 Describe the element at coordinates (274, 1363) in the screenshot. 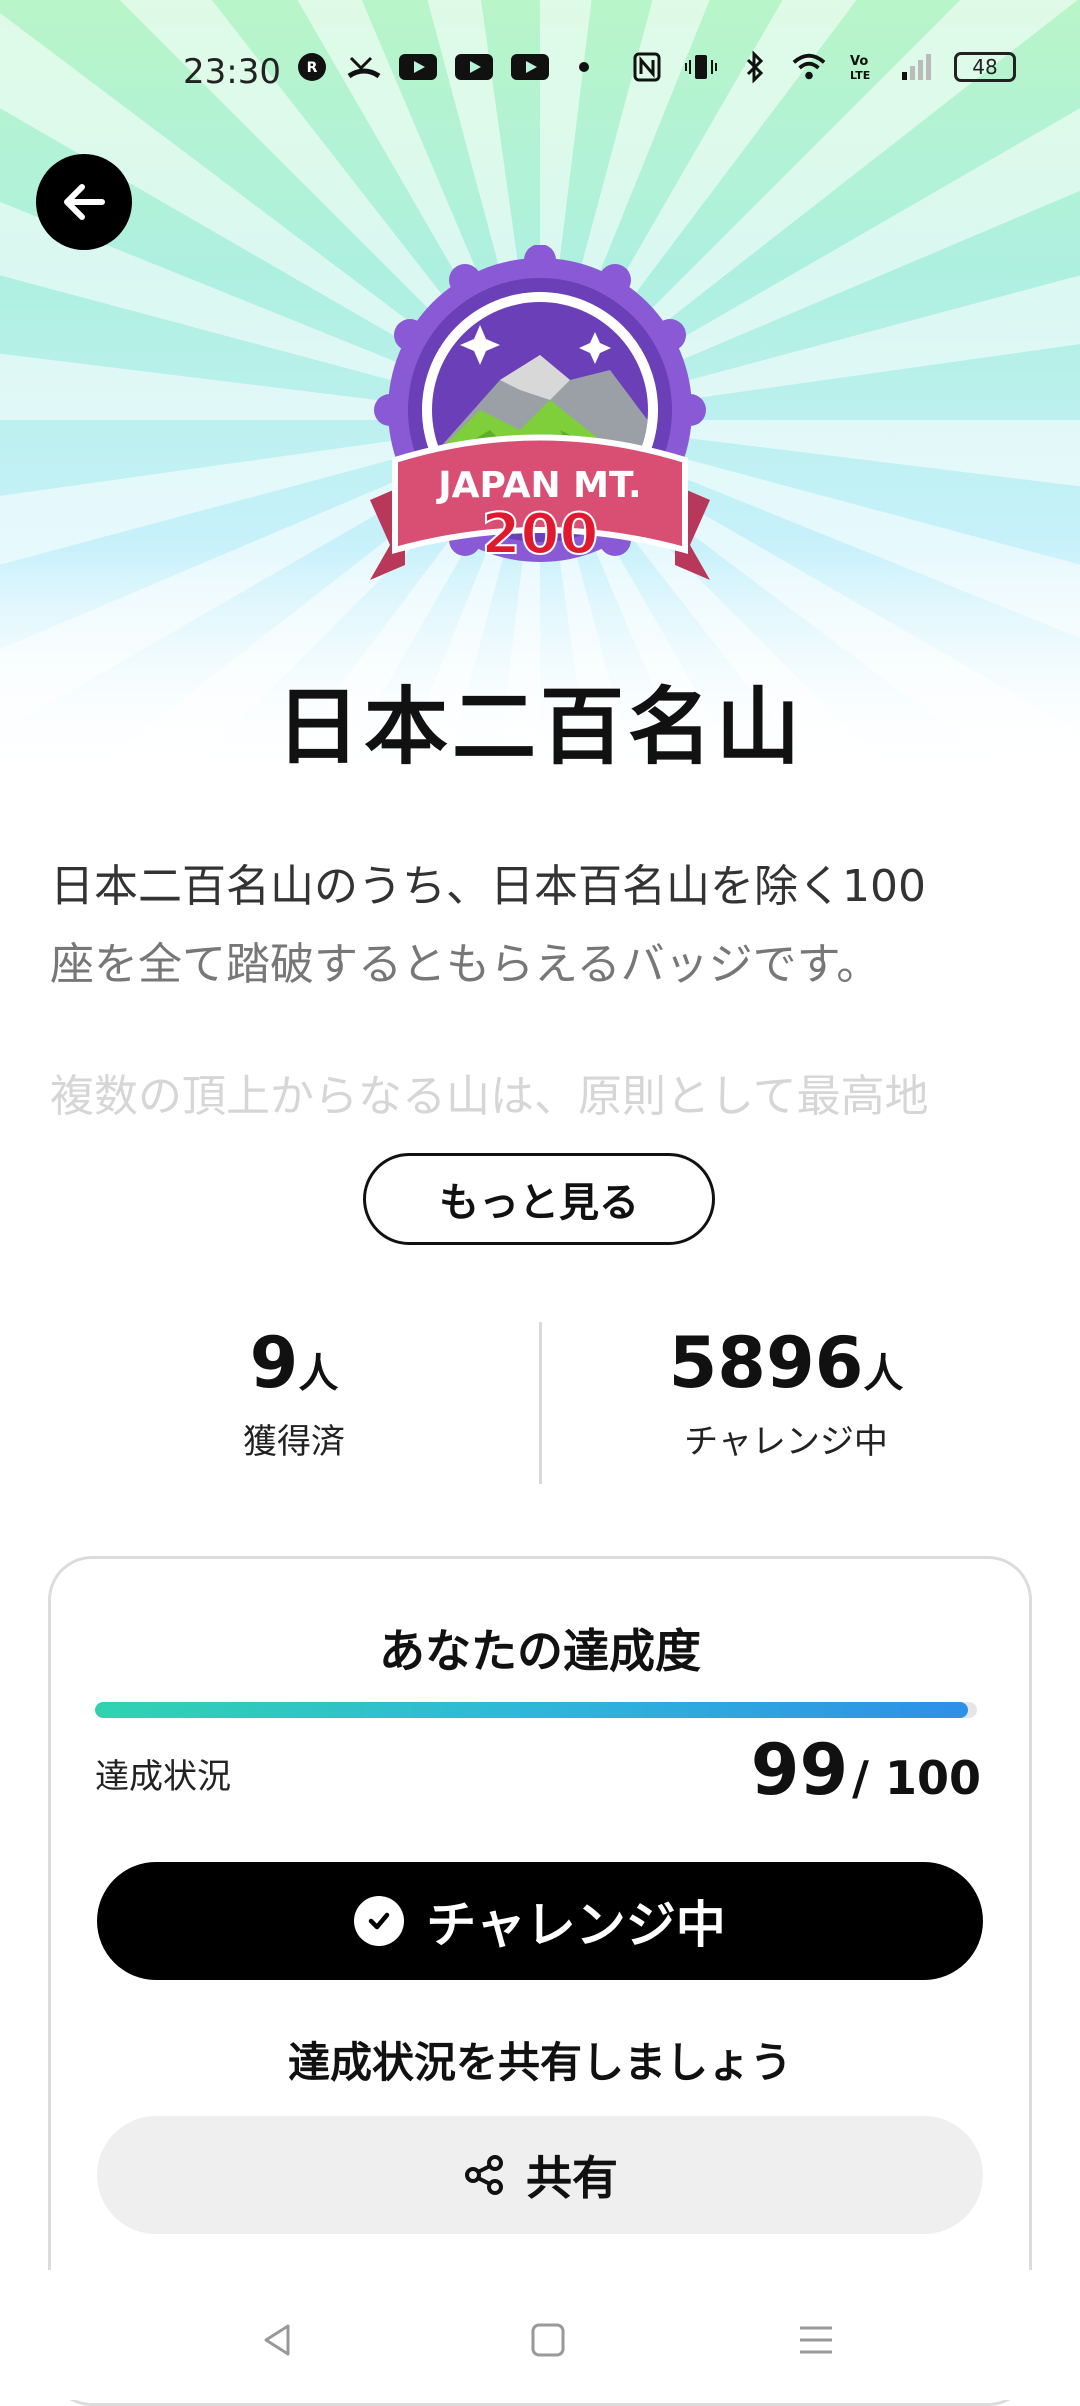

I see `stat-acquired-count: 9` at that location.